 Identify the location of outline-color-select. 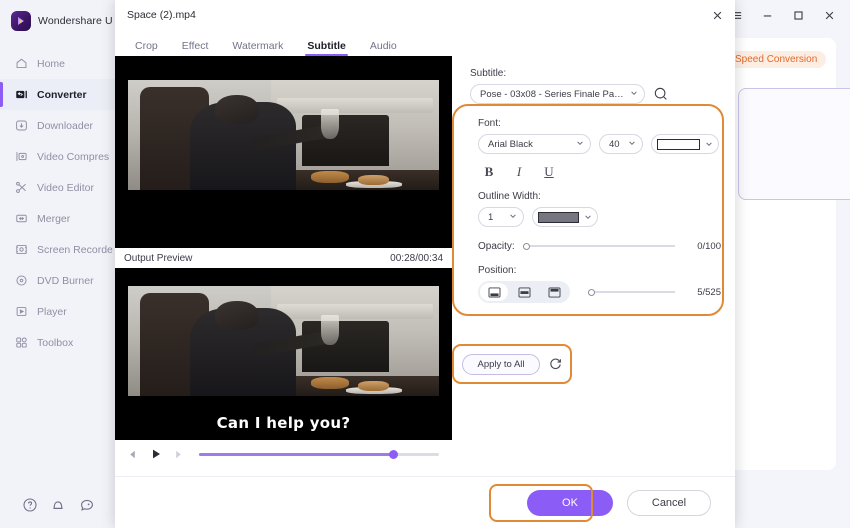
(565, 217).